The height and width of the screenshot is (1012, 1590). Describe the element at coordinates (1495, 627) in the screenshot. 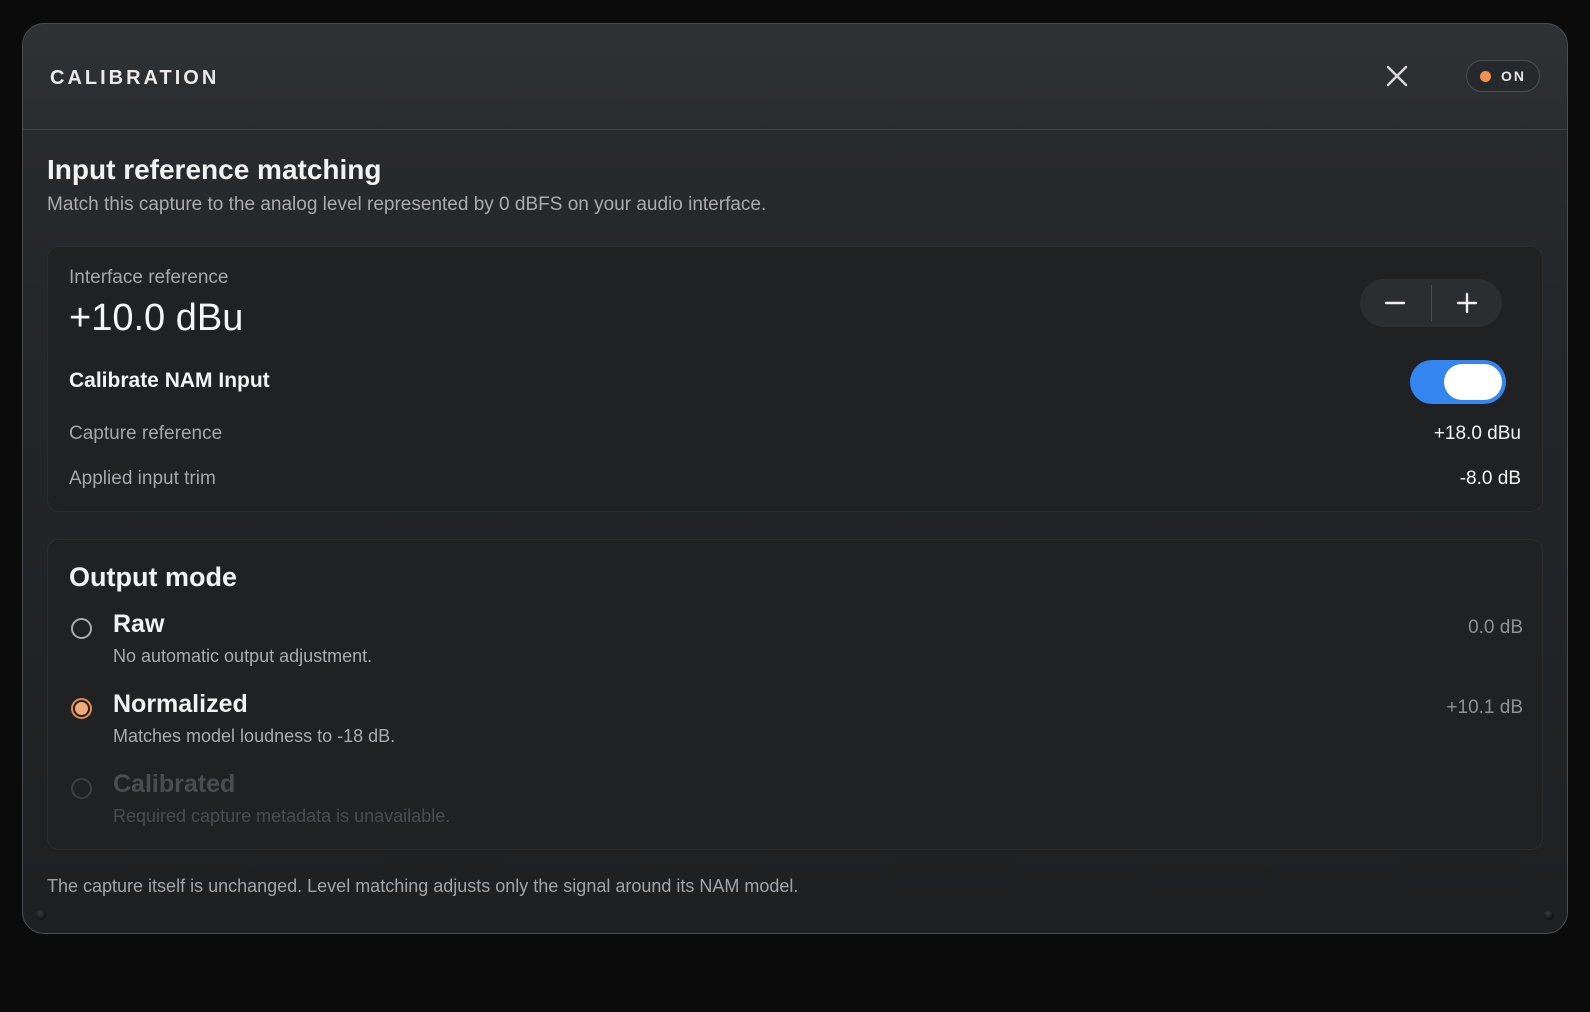

I see `option-gain-value: 0.0 dB` at that location.